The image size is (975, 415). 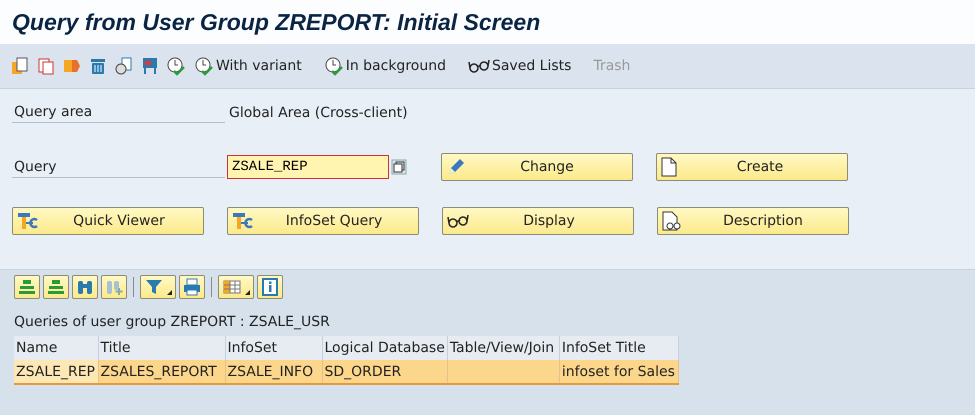 What do you see at coordinates (399, 167) in the screenshot?
I see `value-help-icon` at bounding box center [399, 167].